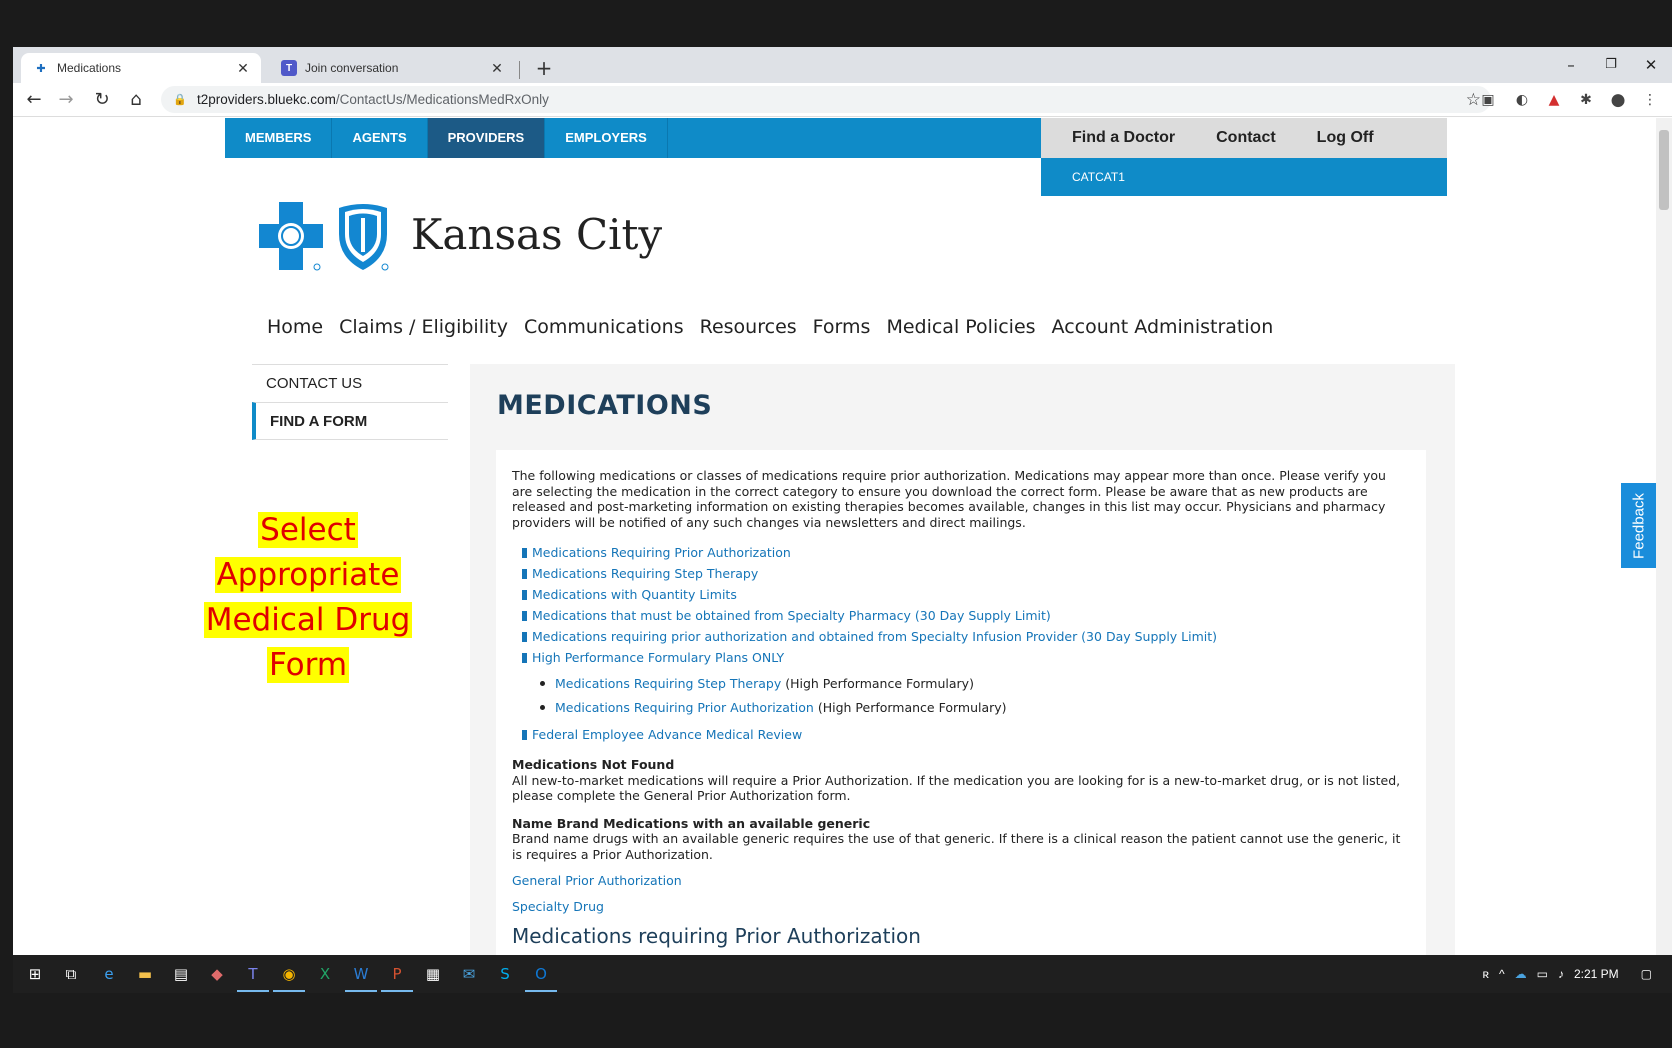 The width and height of the screenshot is (1672, 1048). I want to click on reload-button: ↻, so click(102, 100).